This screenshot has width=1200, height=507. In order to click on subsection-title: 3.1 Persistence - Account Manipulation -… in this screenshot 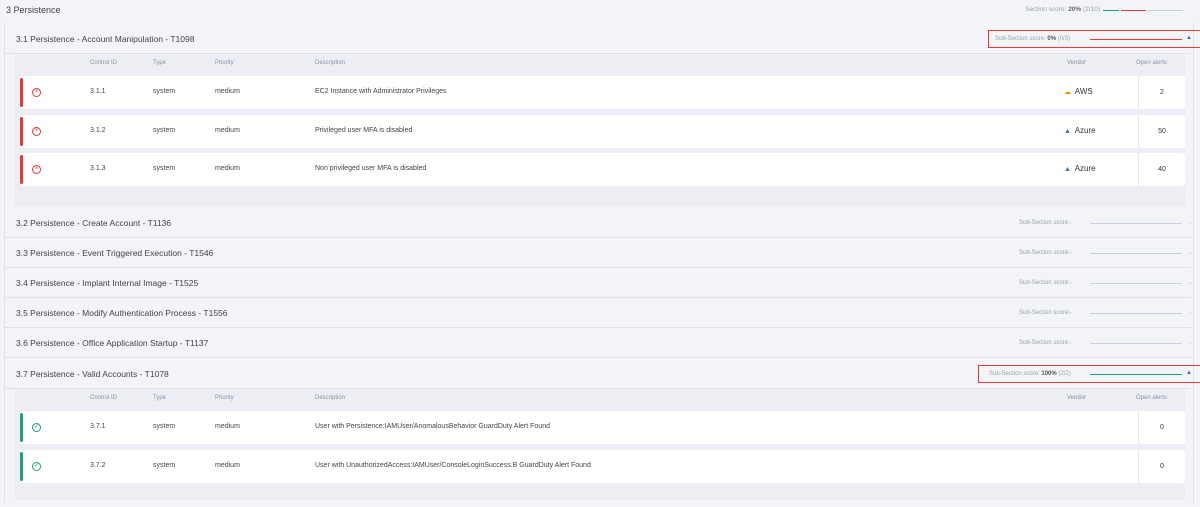, I will do `click(105, 39)`.